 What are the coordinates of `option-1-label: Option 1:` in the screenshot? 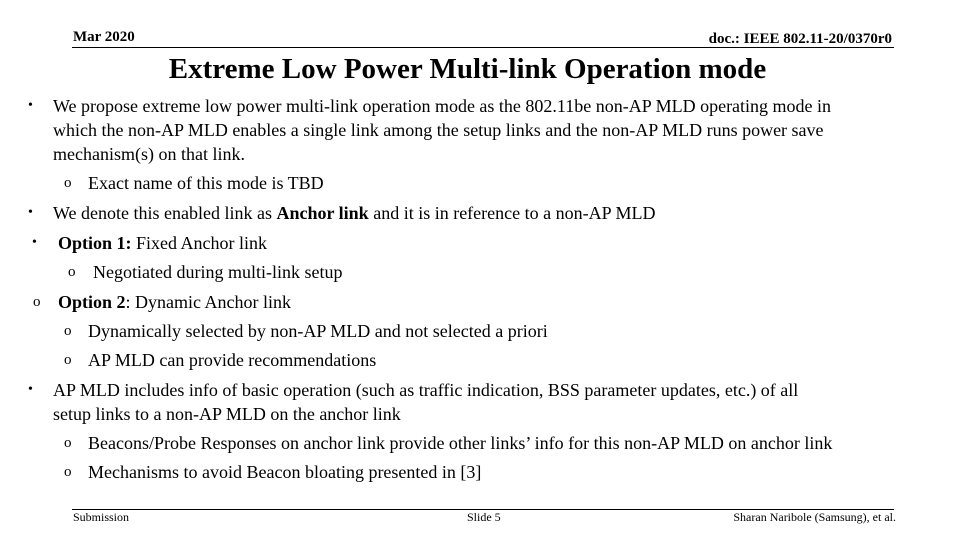 It's located at (95, 243).